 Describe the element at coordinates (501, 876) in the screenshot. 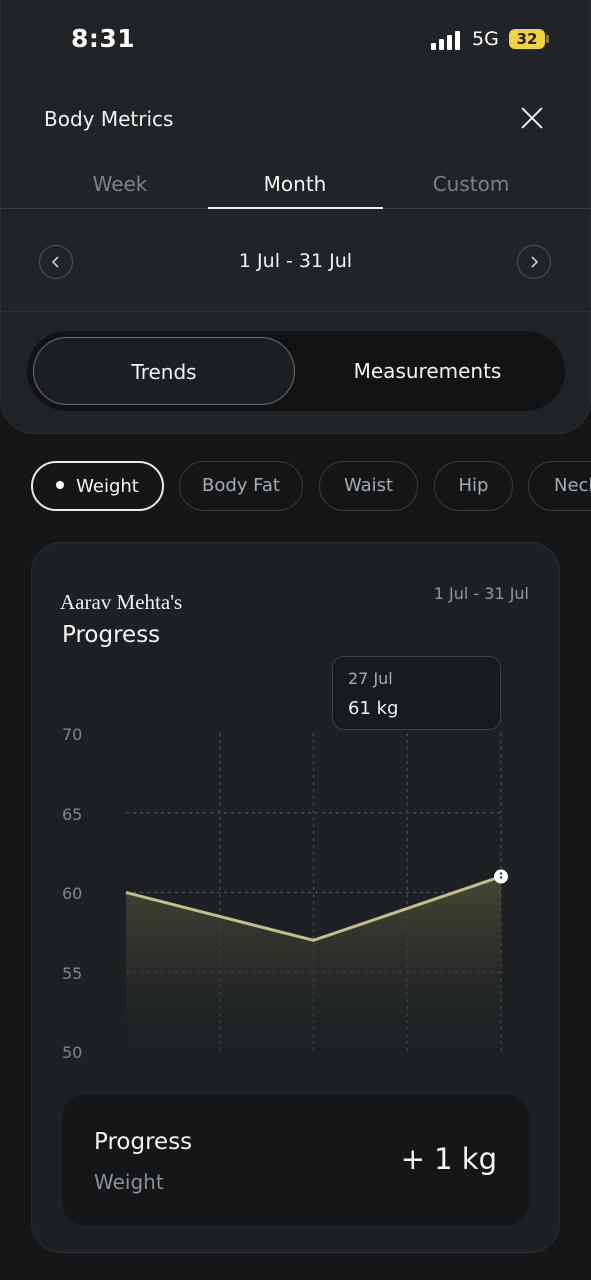

I see `chart-points` at that location.